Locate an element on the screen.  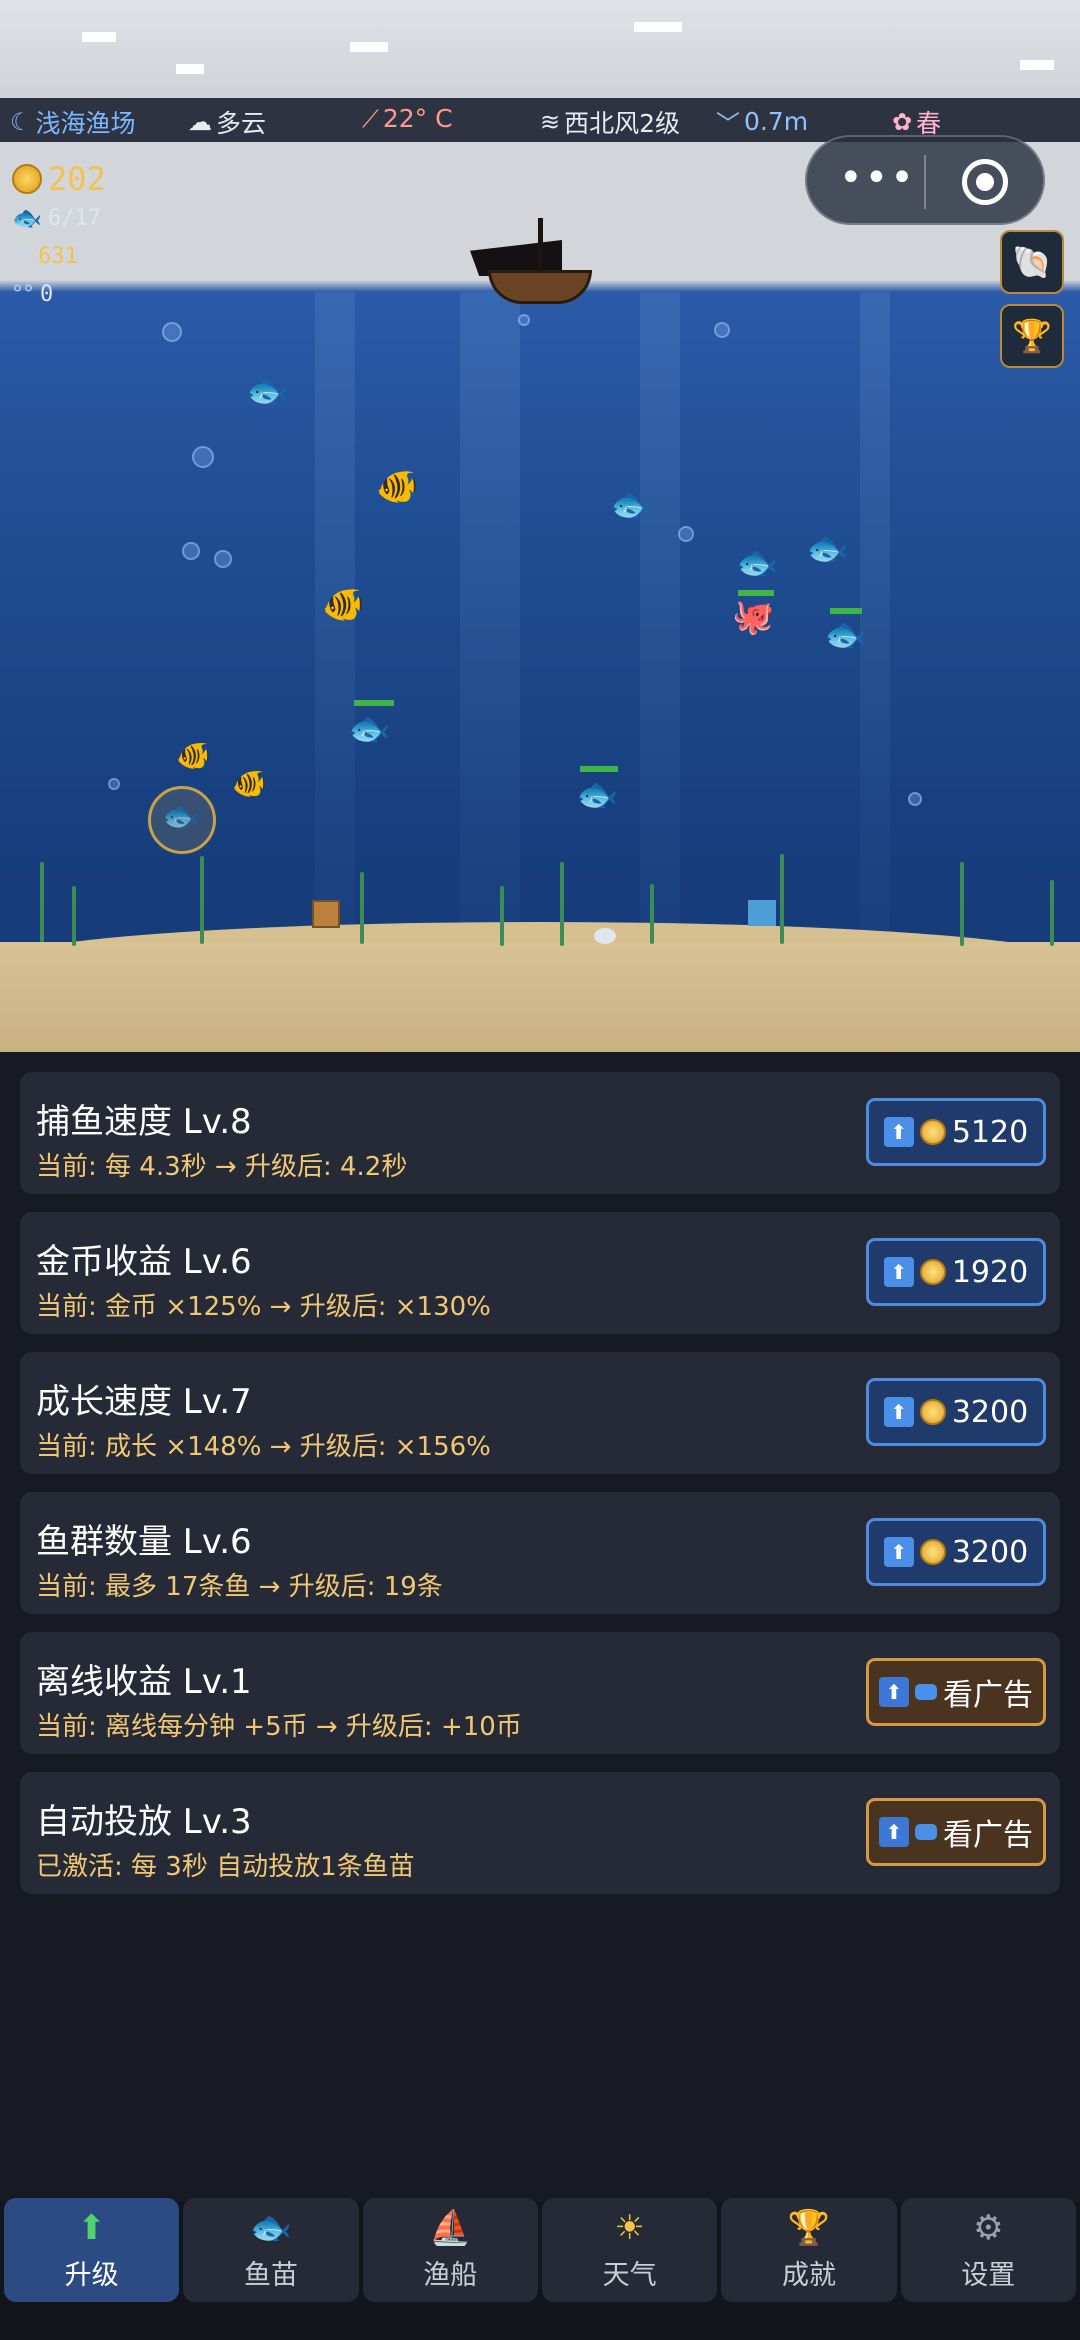
shell-icon: 🐚 is located at coordinates (1032, 262).